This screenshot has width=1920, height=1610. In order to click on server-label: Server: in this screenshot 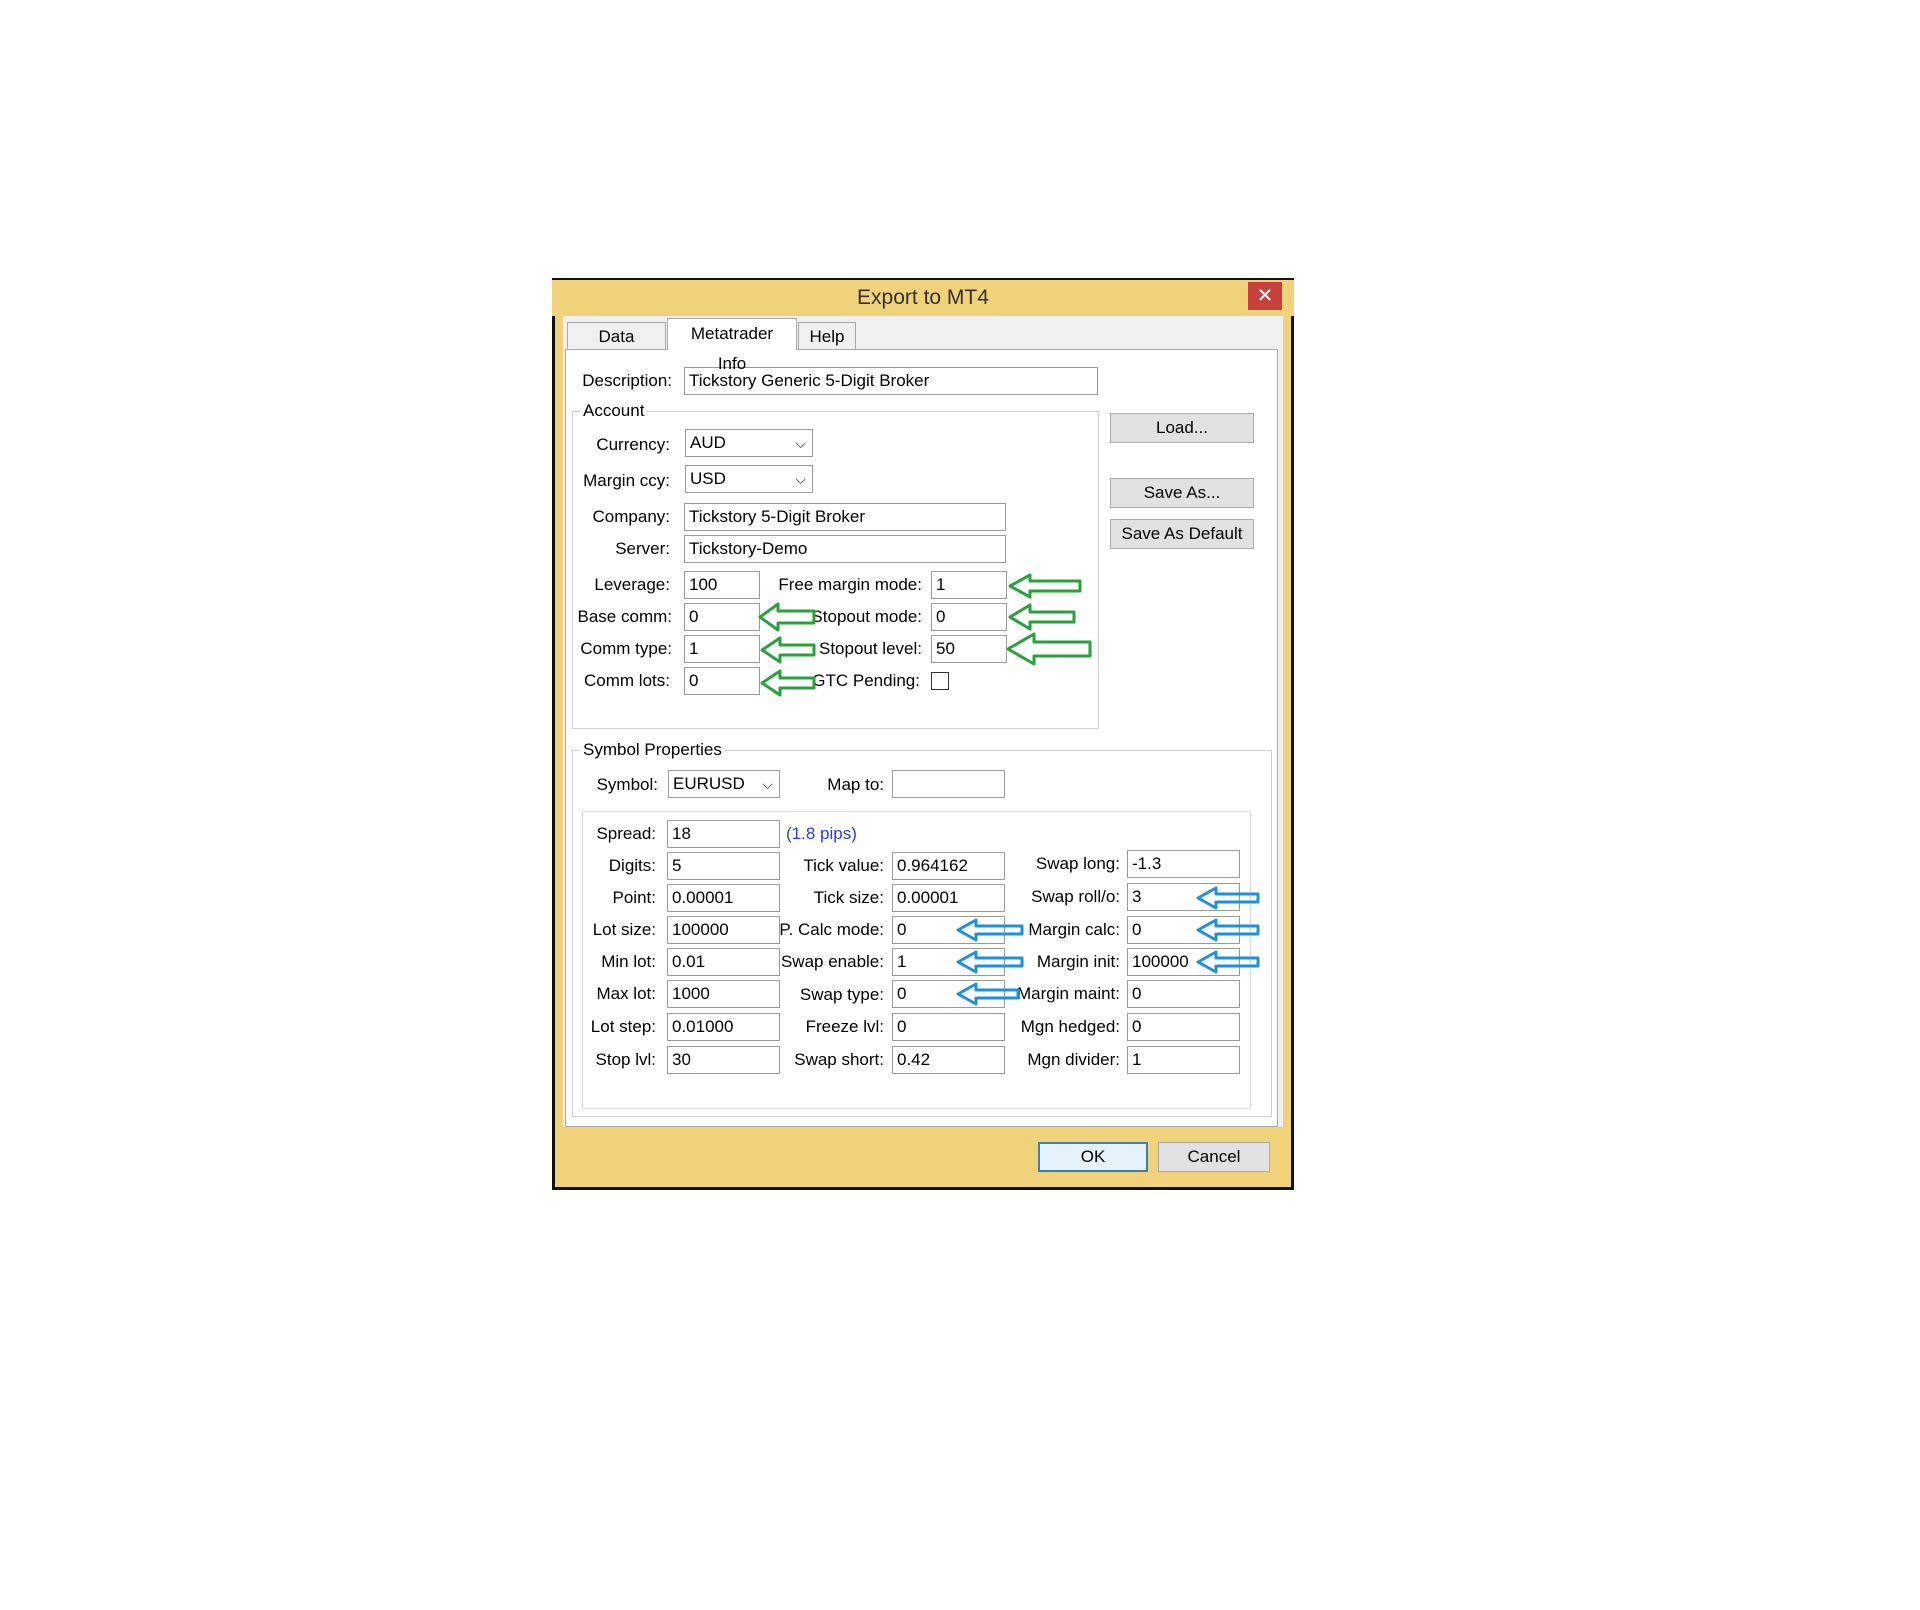, I will do `click(642, 548)`.